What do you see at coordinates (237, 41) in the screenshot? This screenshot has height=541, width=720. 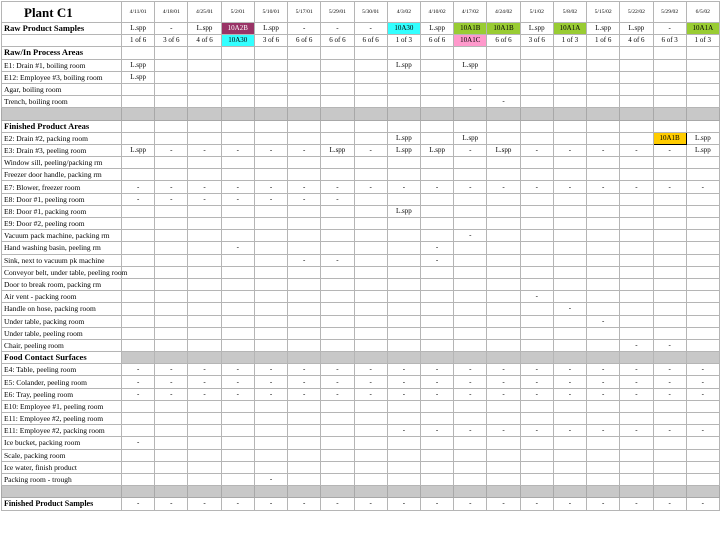 I see `result-cell: 10A30` at bounding box center [237, 41].